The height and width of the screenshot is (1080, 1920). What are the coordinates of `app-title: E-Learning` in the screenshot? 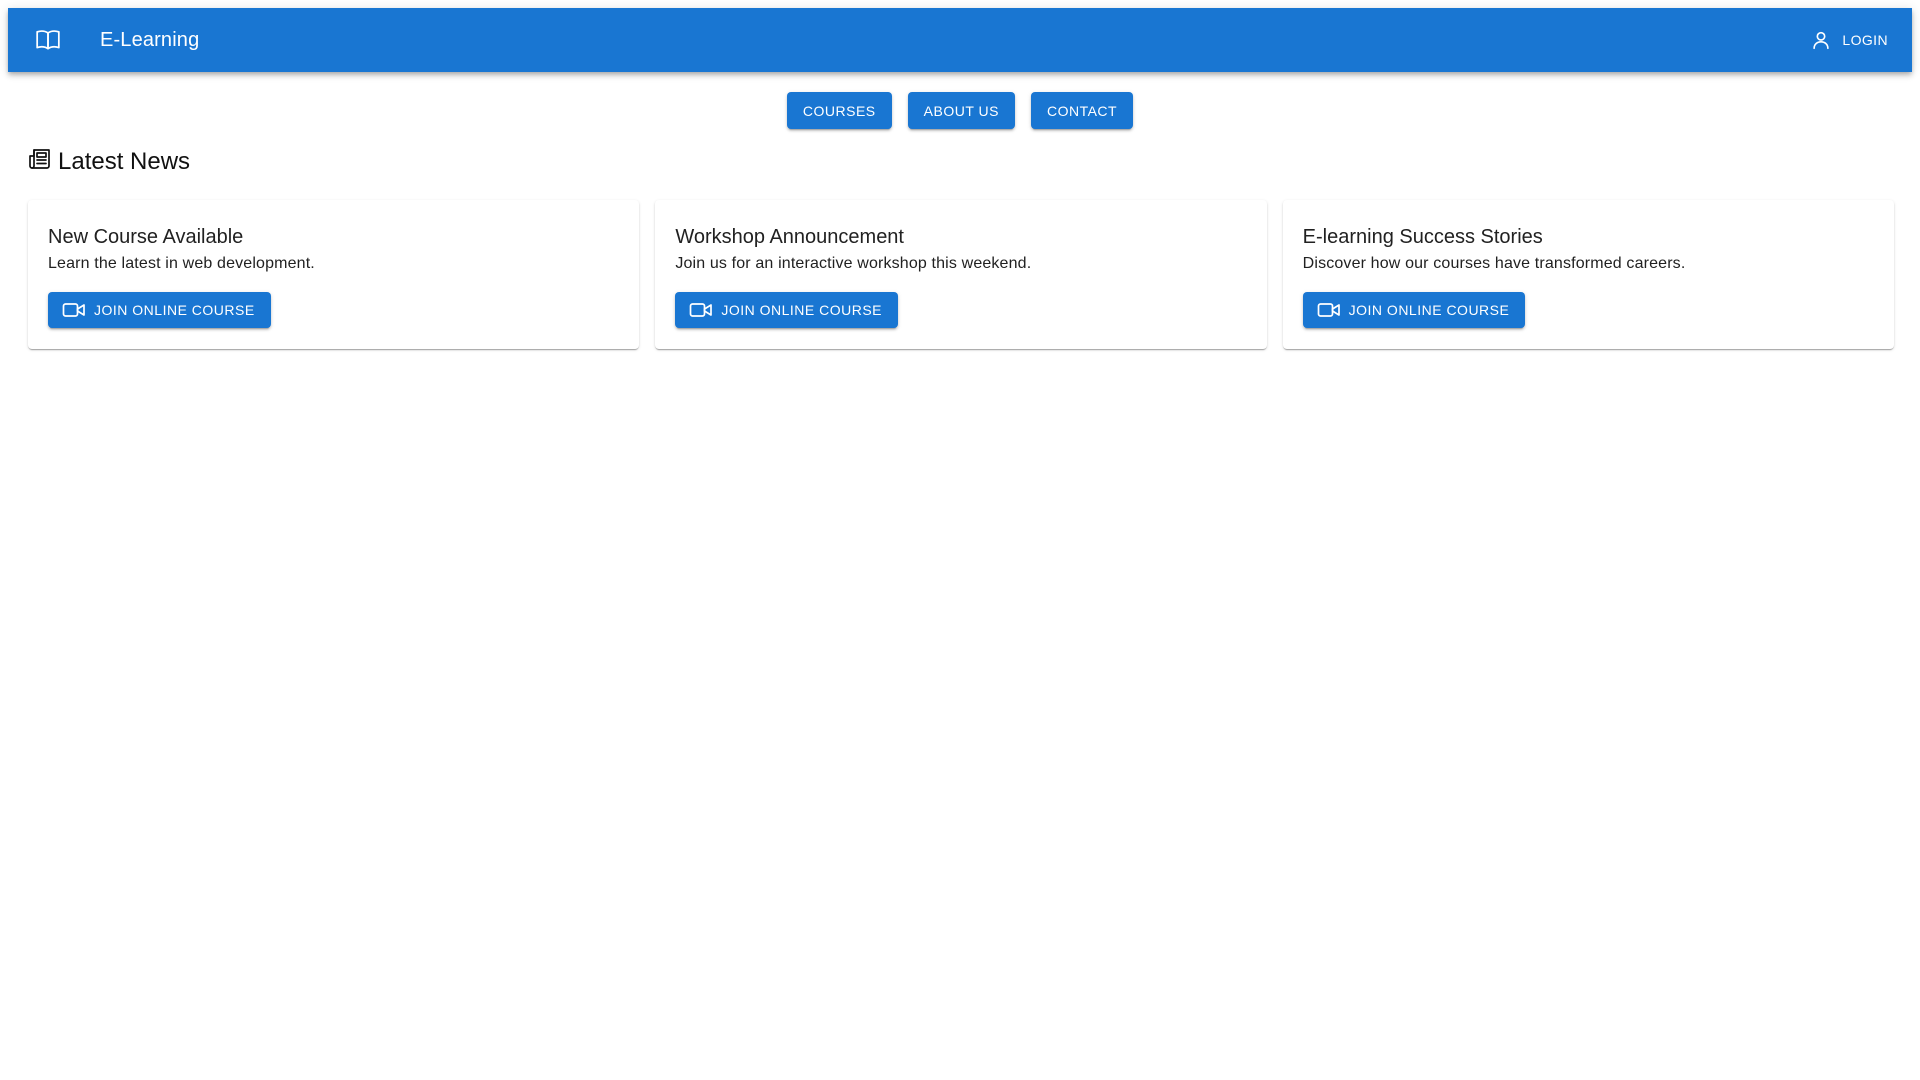 It's located at (150, 39).